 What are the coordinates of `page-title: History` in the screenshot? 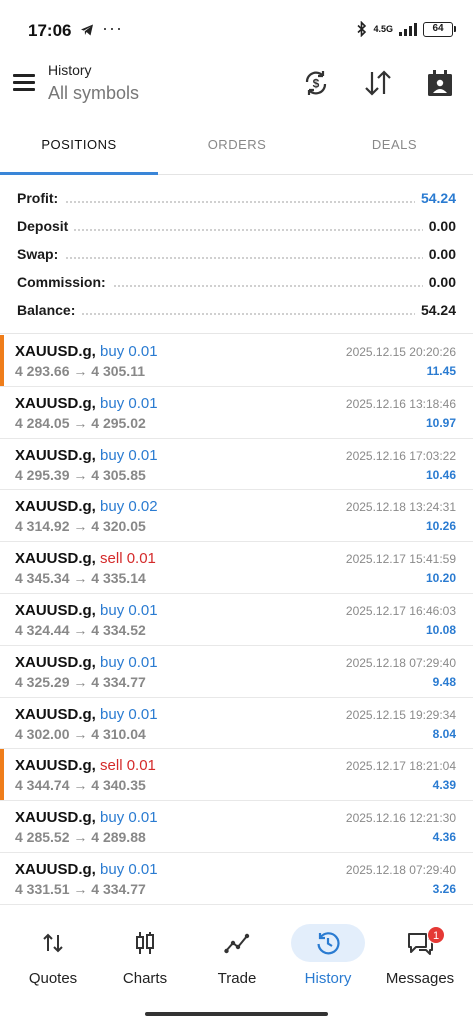 It's located at (70, 70).